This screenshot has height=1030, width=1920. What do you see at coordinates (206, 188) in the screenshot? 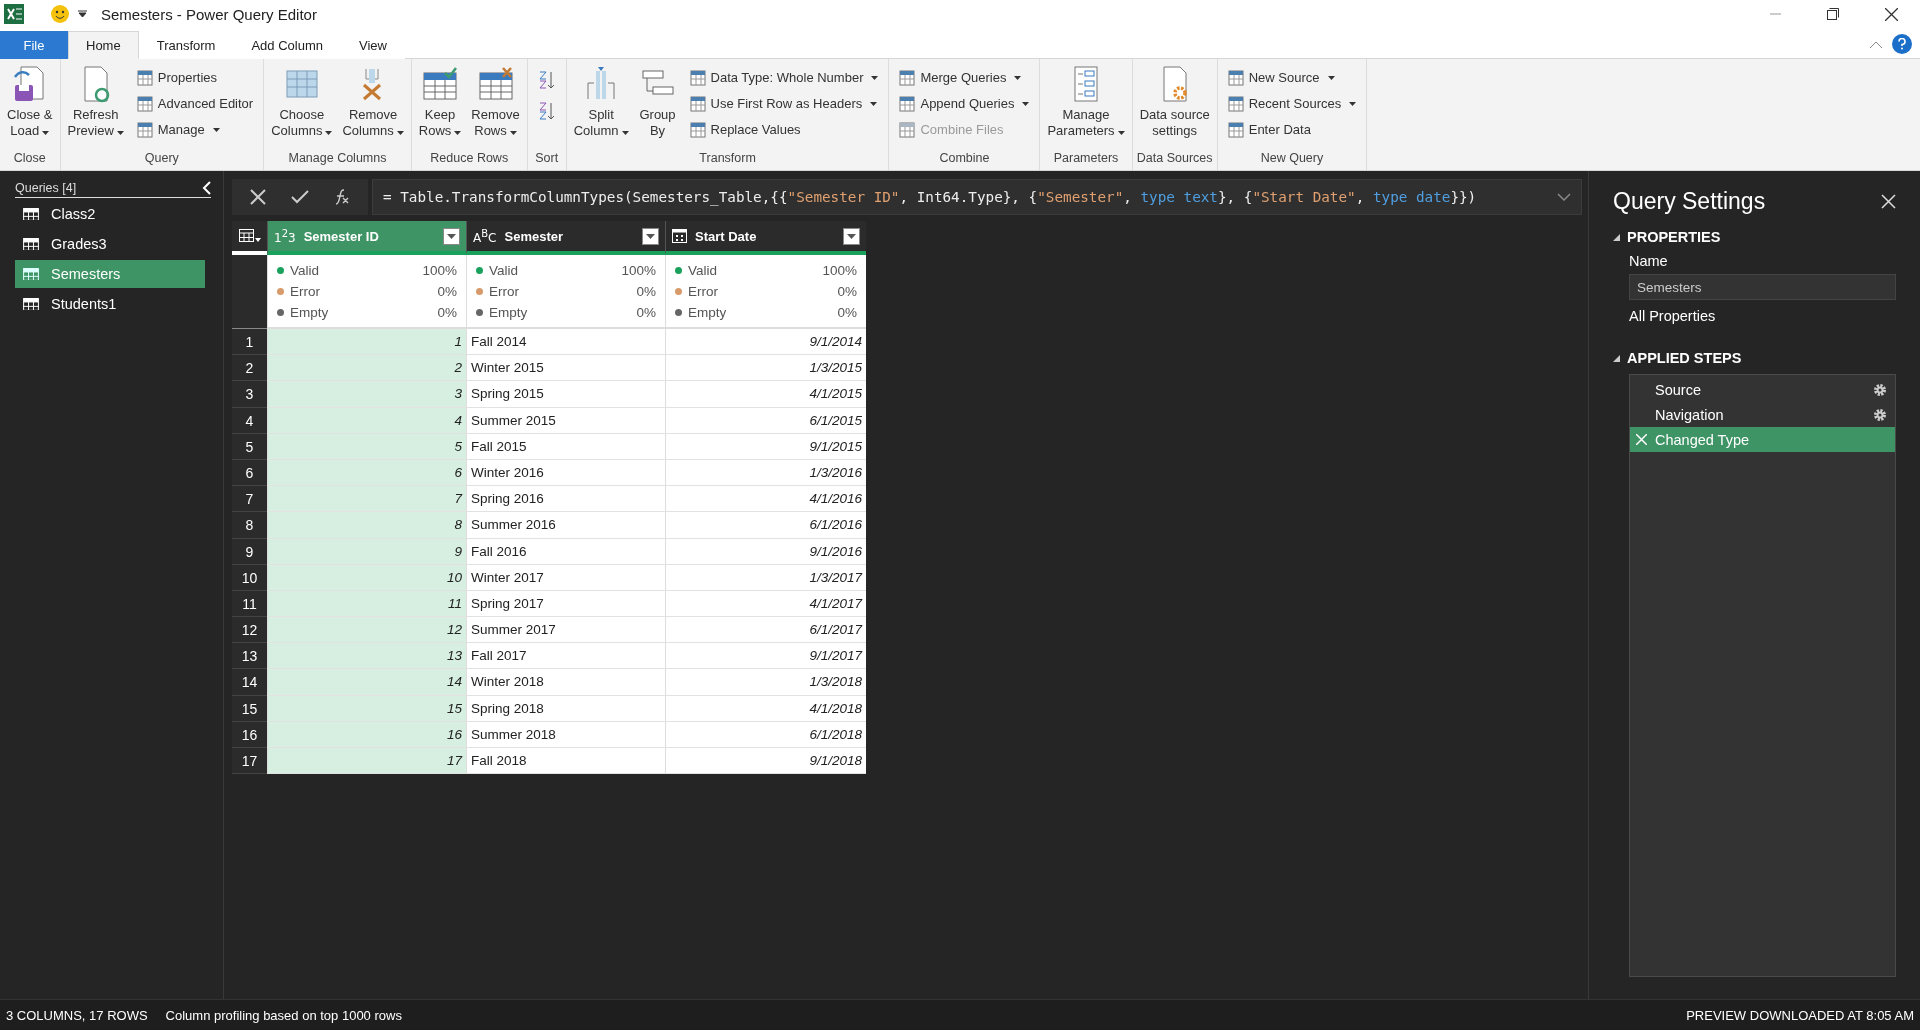
I see `collapse-chevron-icon` at bounding box center [206, 188].